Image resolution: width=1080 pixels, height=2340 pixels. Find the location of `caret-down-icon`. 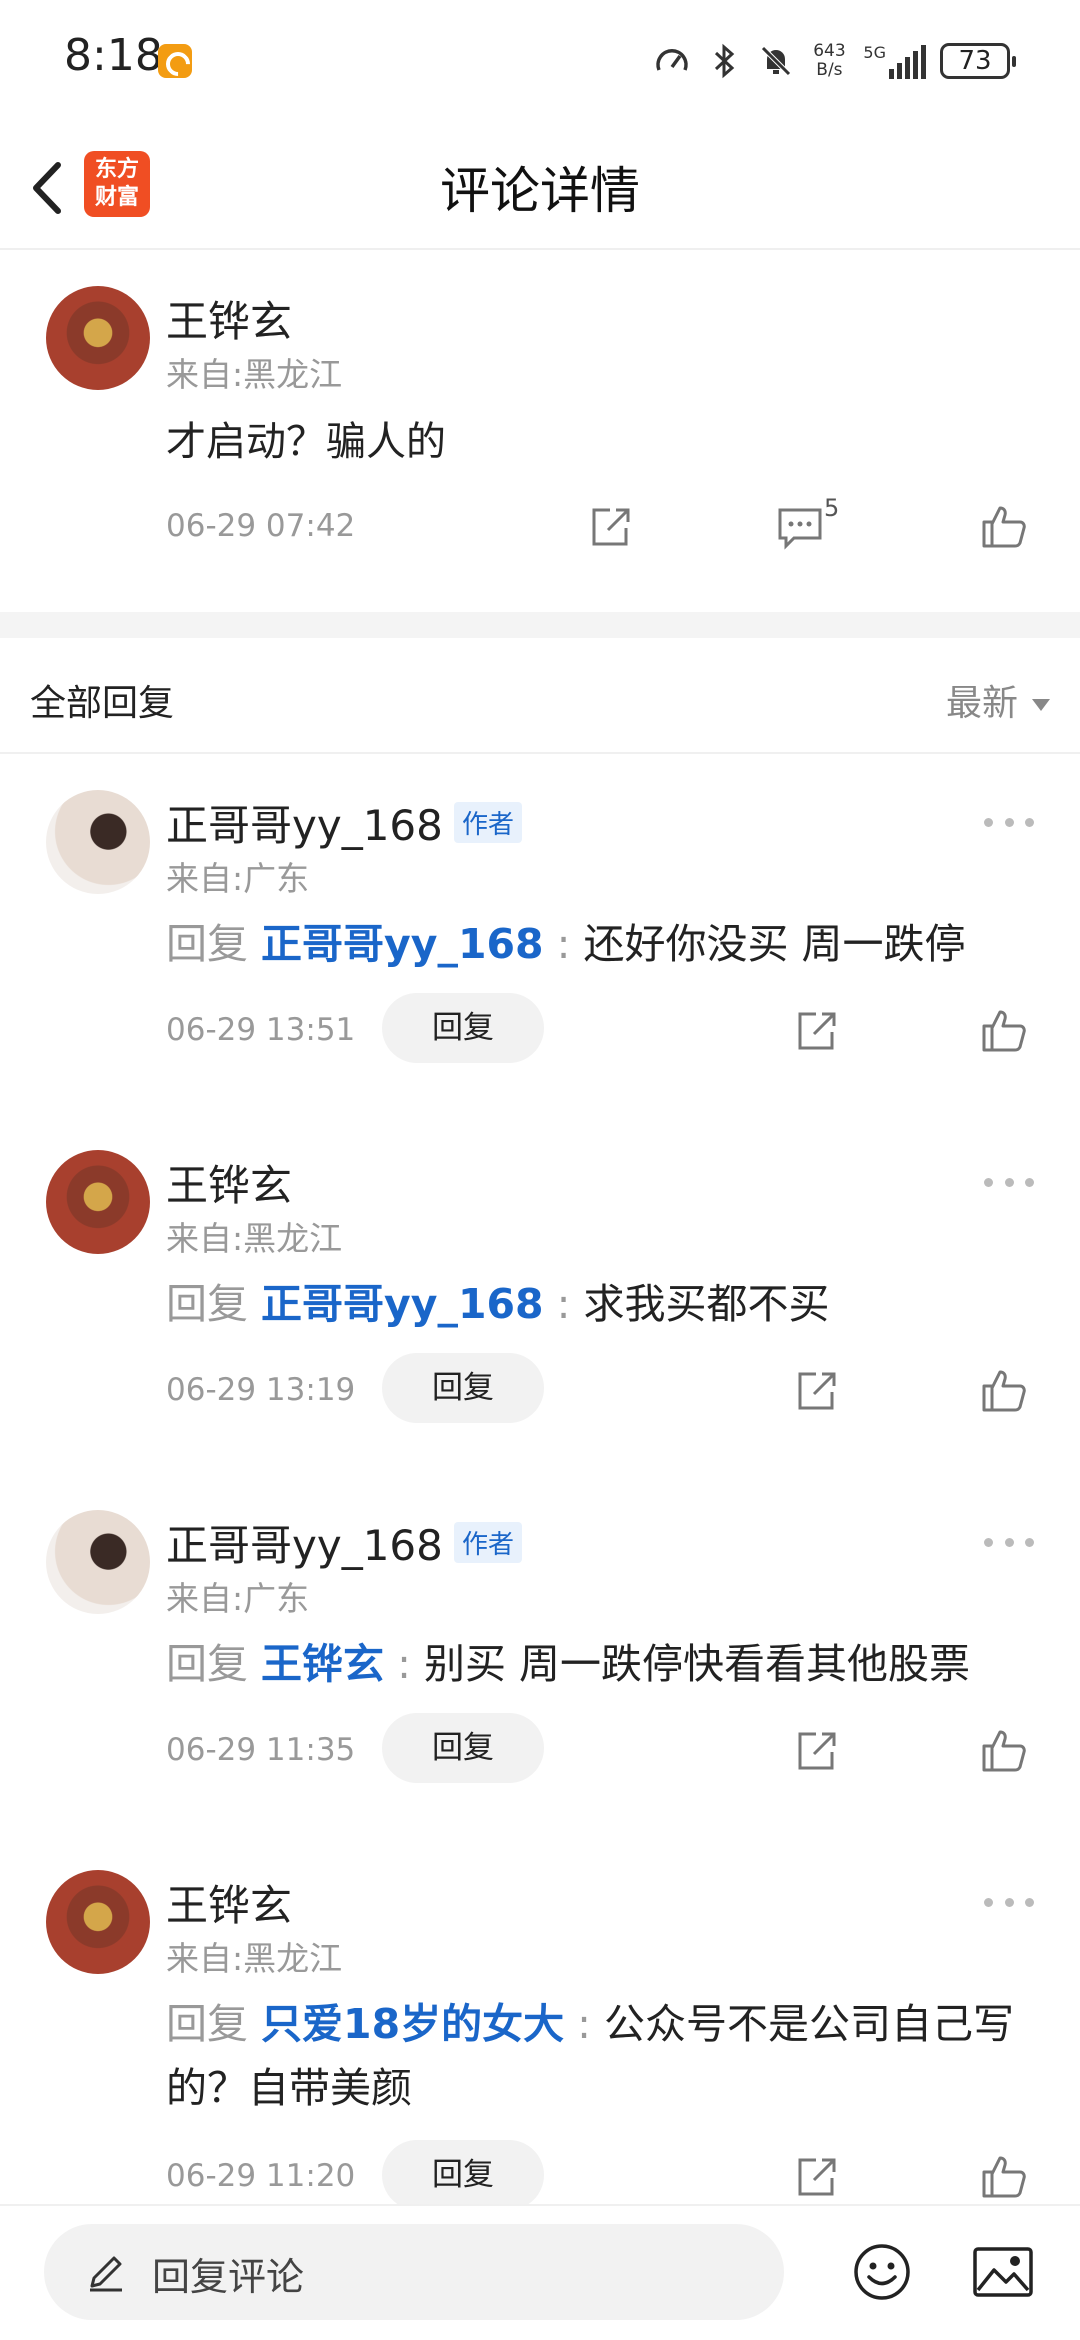

caret-down-icon is located at coordinates (1041, 705).